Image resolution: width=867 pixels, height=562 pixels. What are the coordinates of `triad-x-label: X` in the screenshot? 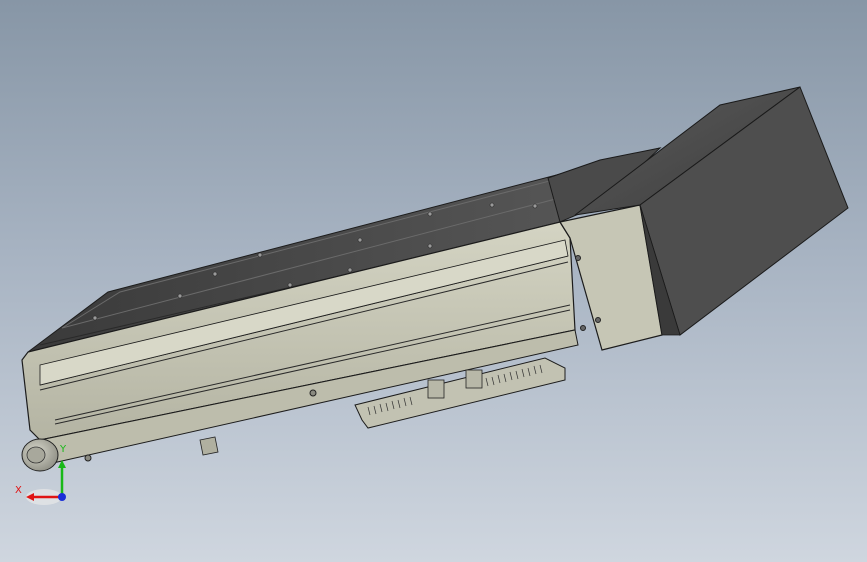 It's located at (18, 490).